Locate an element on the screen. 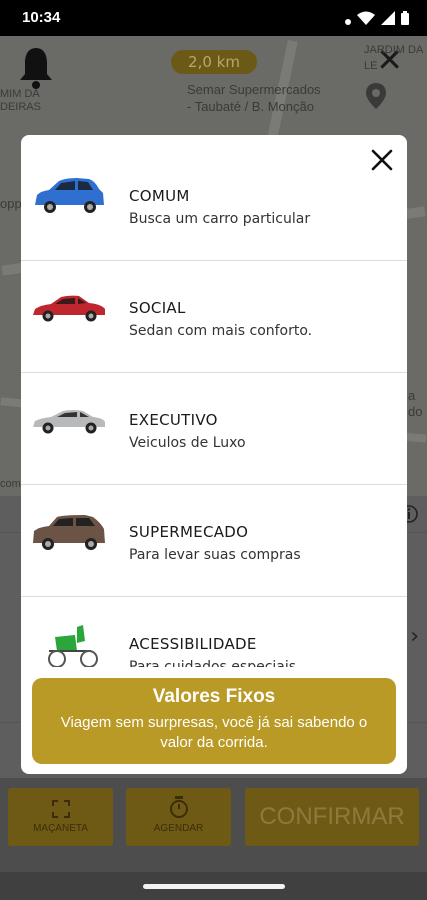  status-time: 10:34 is located at coordinates (41, 17).